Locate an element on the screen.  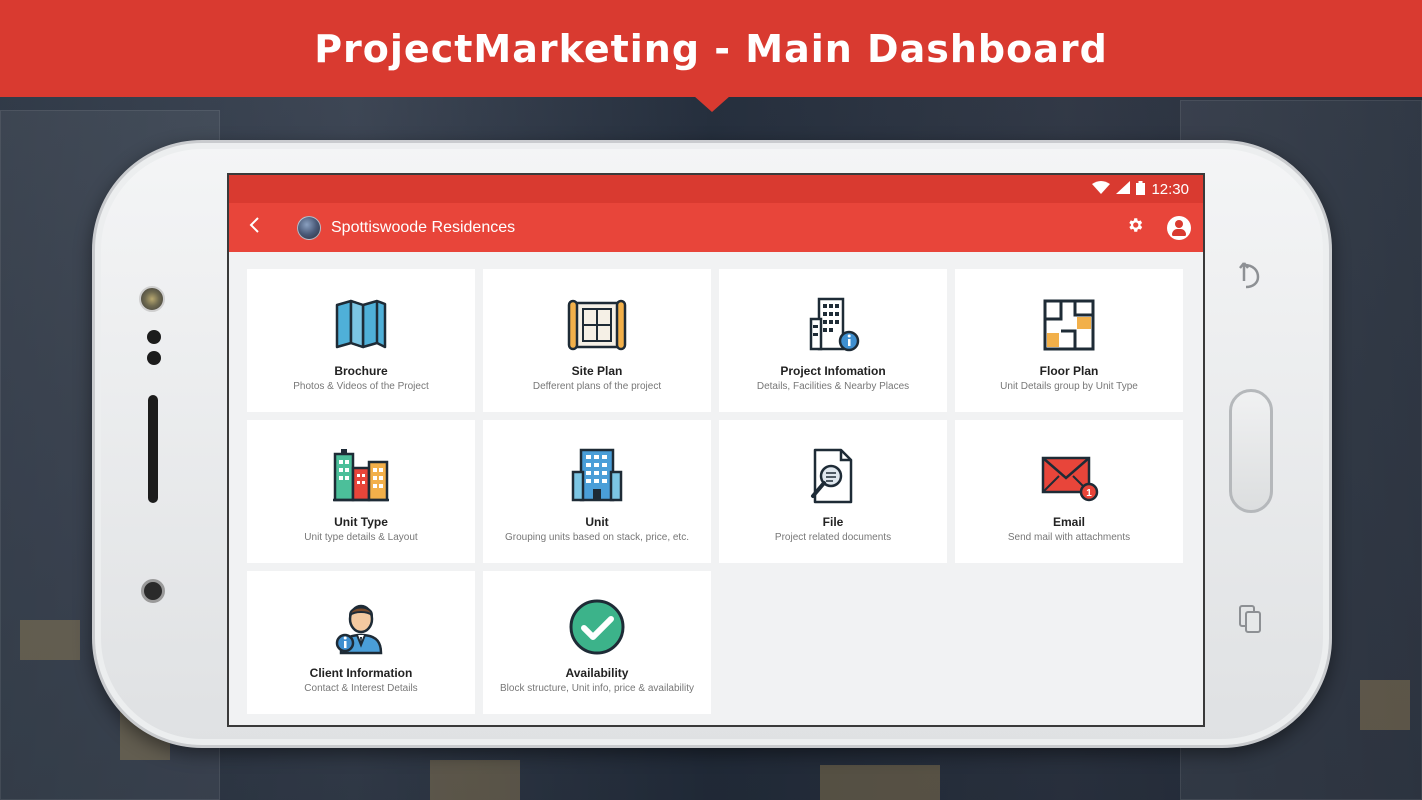
blueprint-icon is located at coordinates (597, 325).